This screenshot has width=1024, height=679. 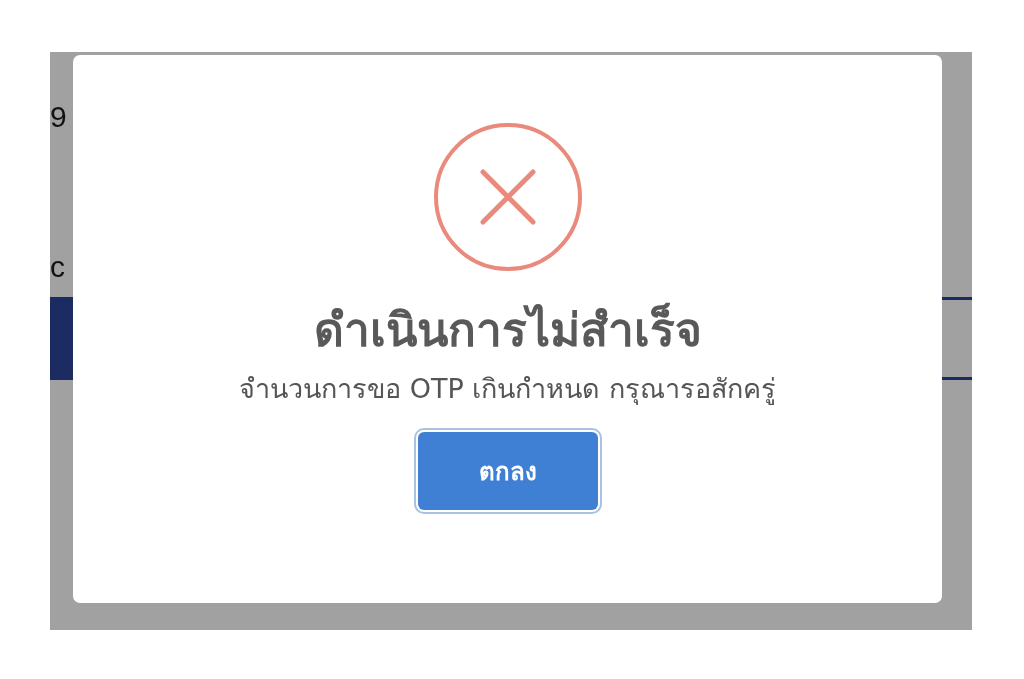 What do you see at coordinates (59, 117) in the screenshot?
I see `page-text: 9` at bounding box center [59, 117].